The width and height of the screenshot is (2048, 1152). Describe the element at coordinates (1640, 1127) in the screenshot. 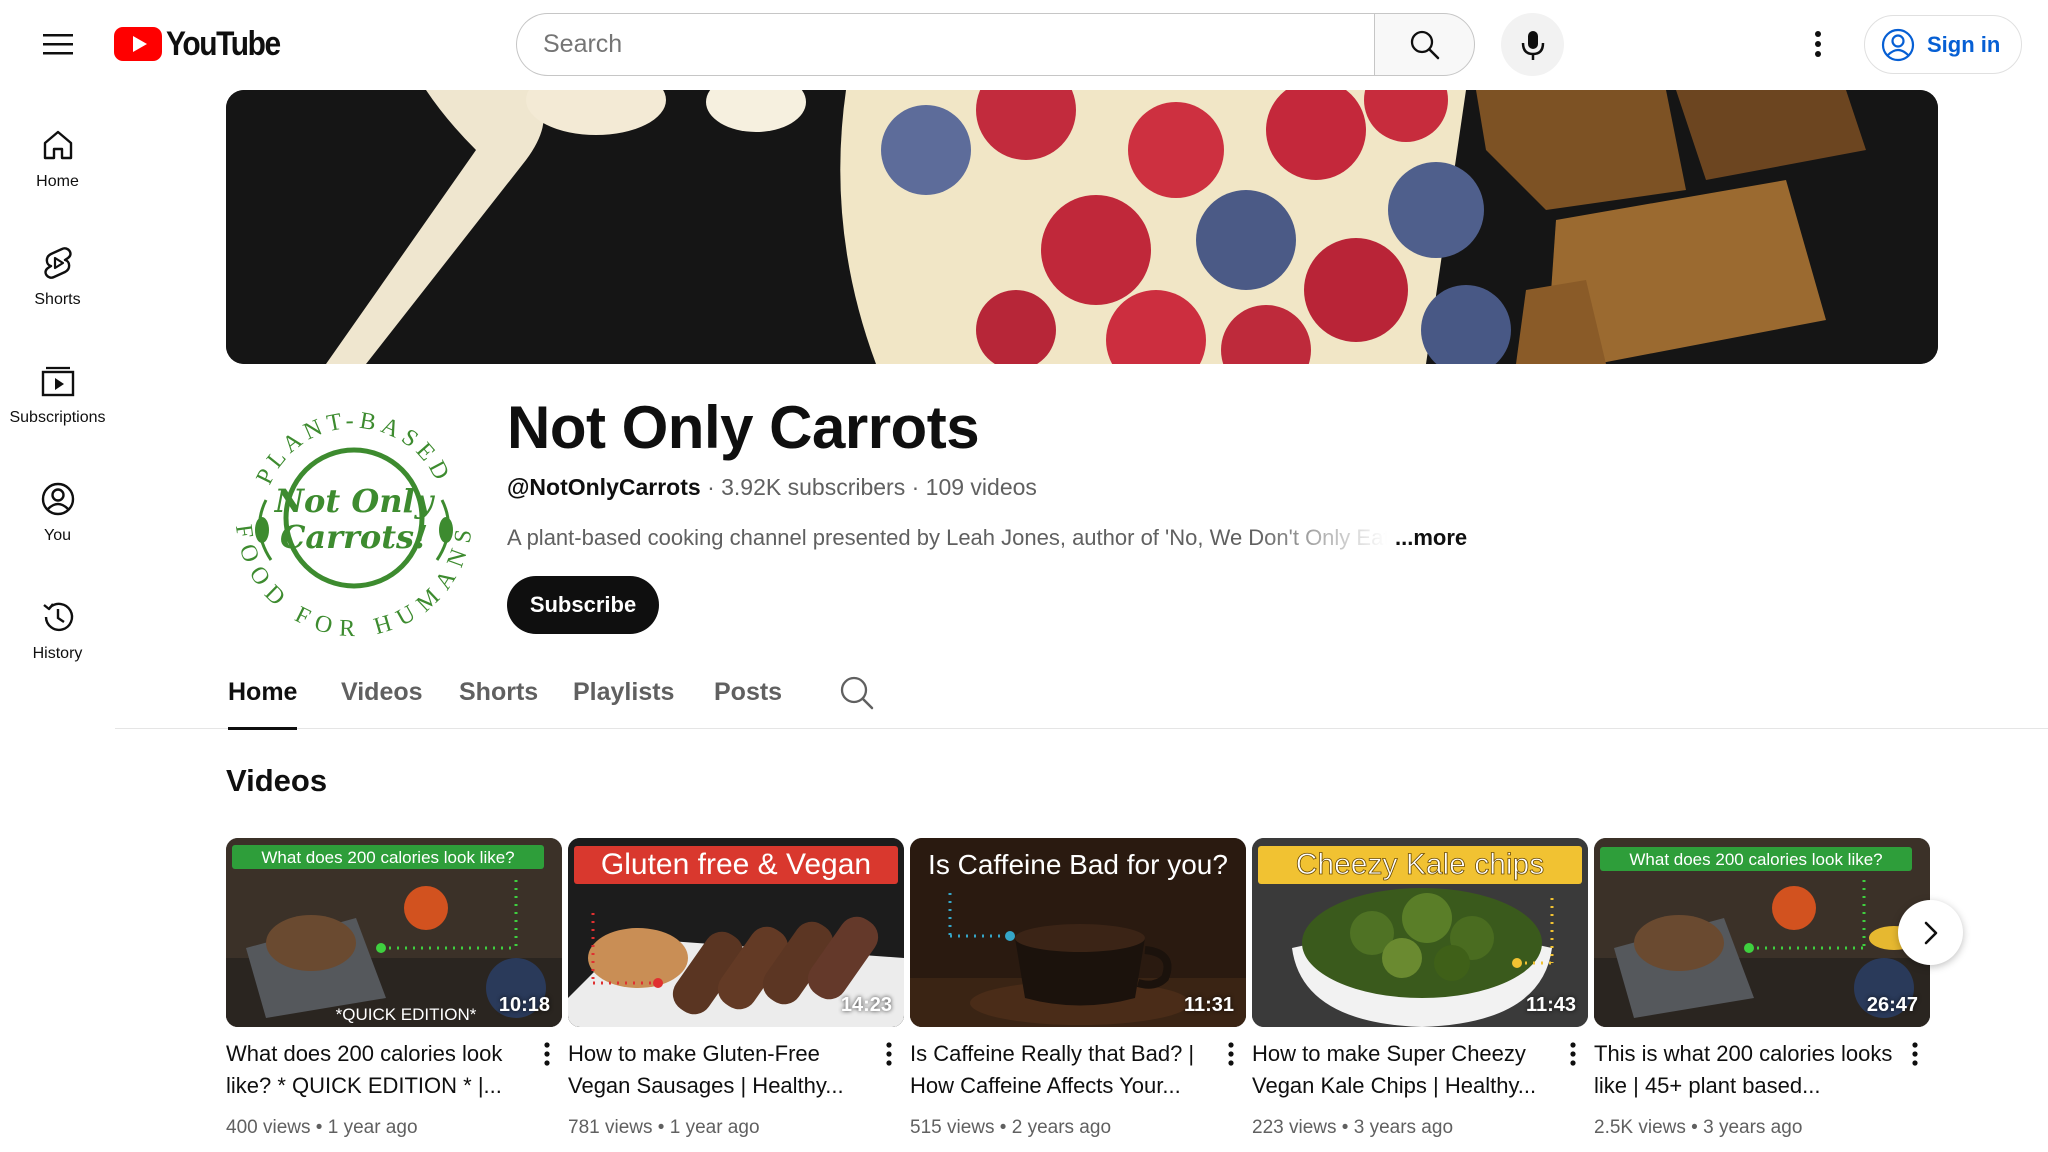

I see `view-count: 2.5K views` at that location.